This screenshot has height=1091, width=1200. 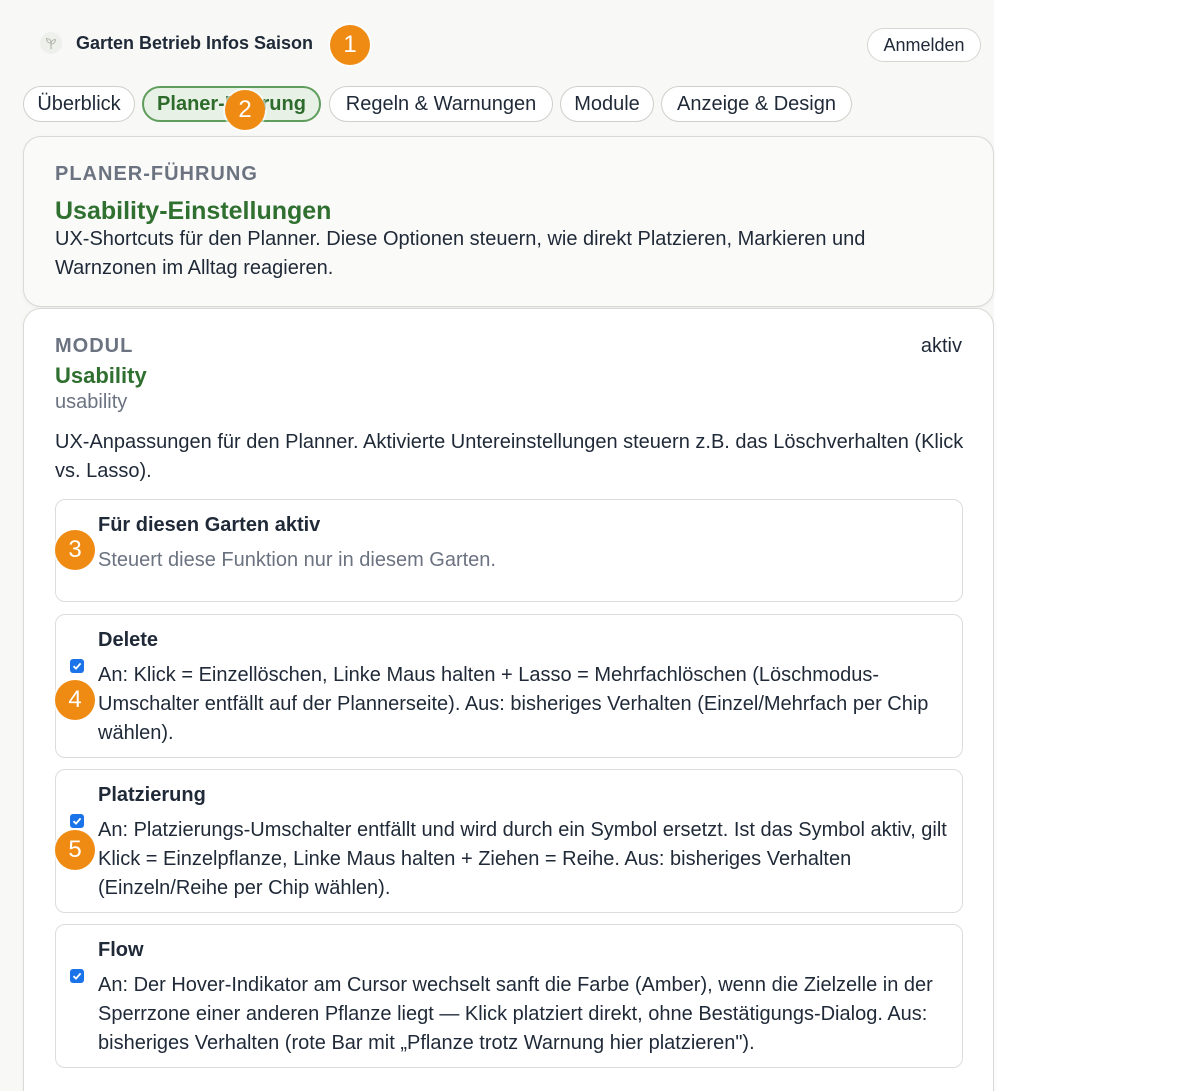 What do you see at coordinates (756, 104) in the screenshot?
I see `tab-display-design: Anzeige & Design` at bounding box center [756, 104].